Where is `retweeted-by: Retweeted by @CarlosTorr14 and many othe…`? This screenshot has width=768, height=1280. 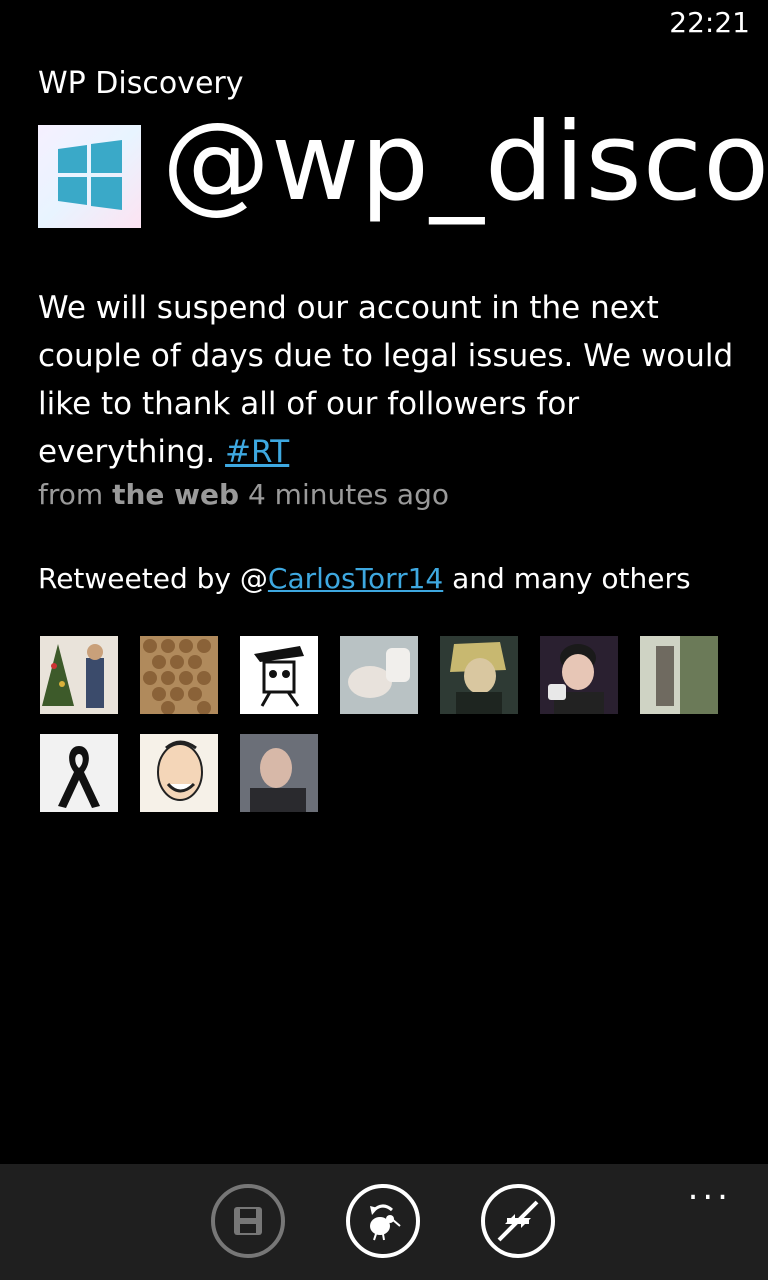 retweeted-by: Retweeted by @CarlosTorr14 and many othe… is located at coordinates (364, 578).